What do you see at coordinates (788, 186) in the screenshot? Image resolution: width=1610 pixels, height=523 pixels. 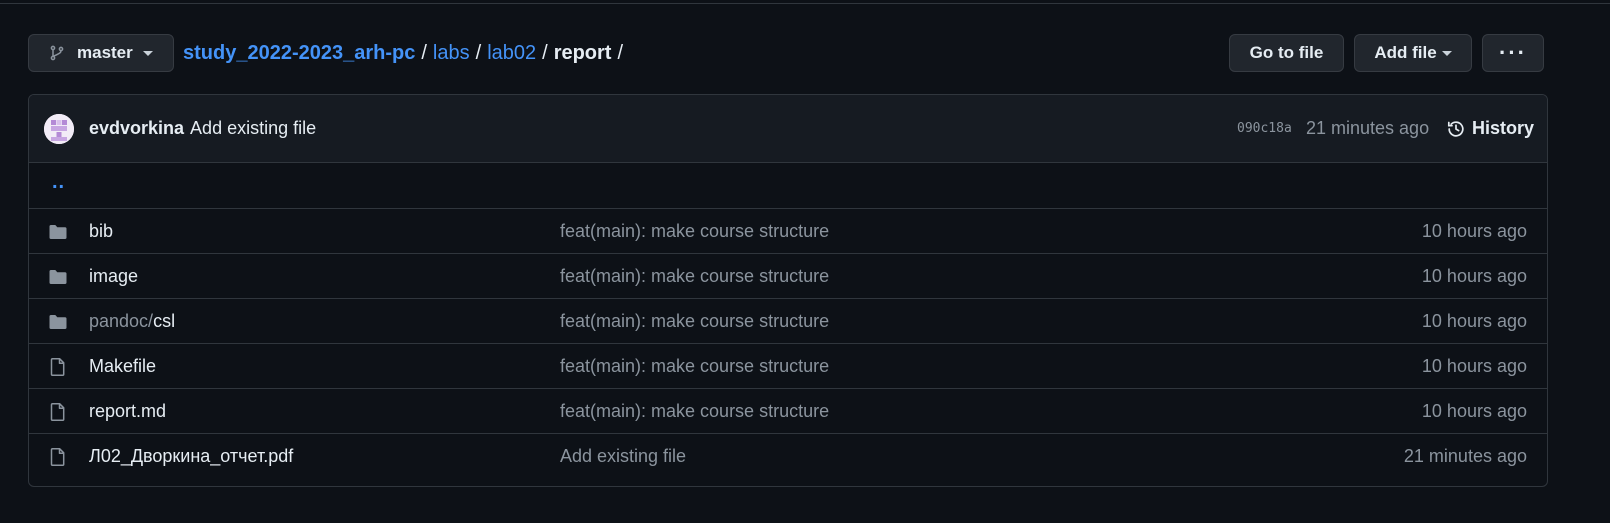 I see `parent-directory-row: ..` at bounding box center [788, 186].